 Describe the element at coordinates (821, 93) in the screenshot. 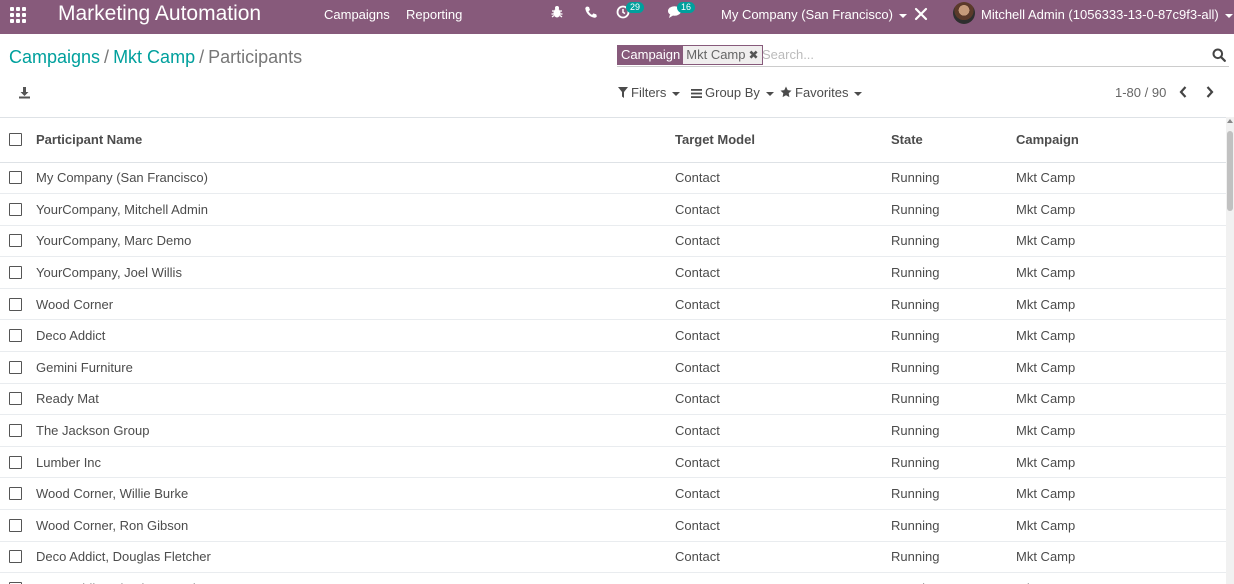

I see `favorites-button: Favorites` at that location.